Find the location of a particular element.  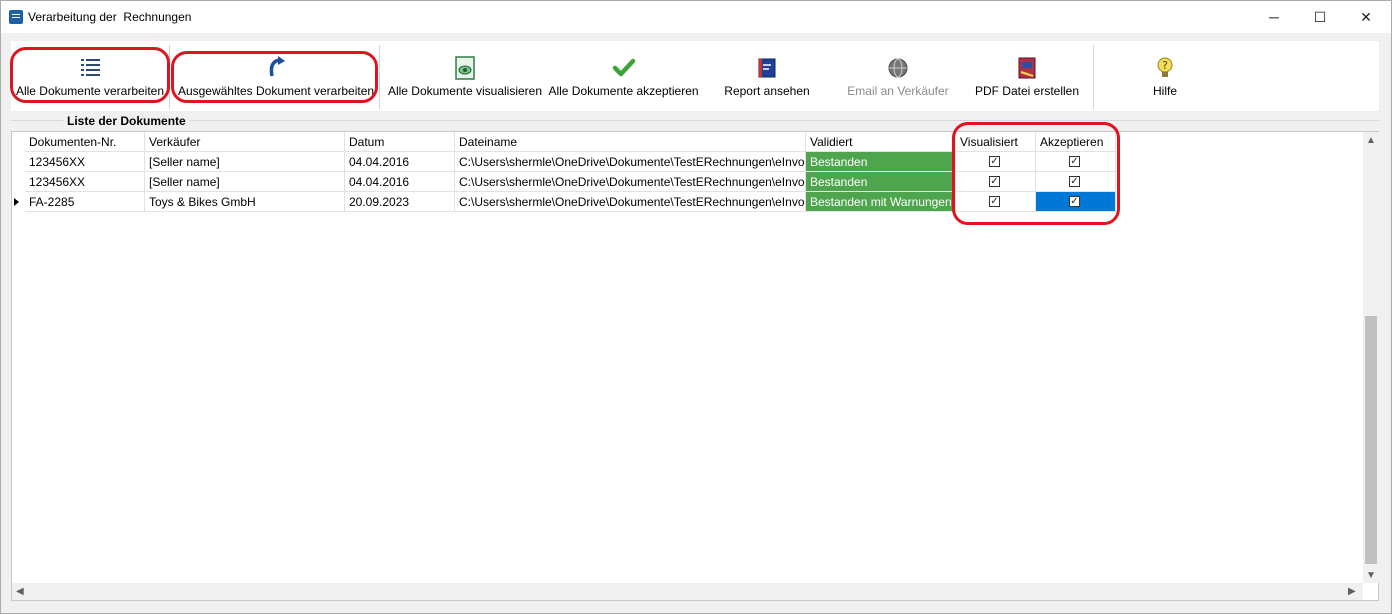

title-bar: Verarbeitung der Rechnungen ─ ☐ ✕ is located at coordinates (696, 17).